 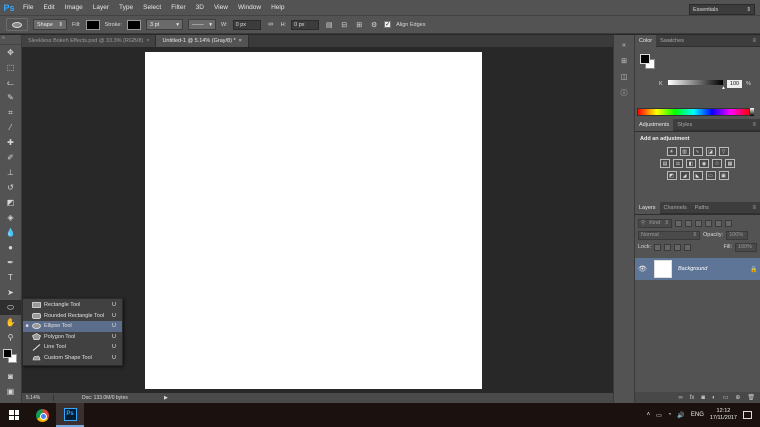 What do you see at coordinates (277, 7) in the screenshot?
I see `menu-help: Help` at bounding box center [277, 7].